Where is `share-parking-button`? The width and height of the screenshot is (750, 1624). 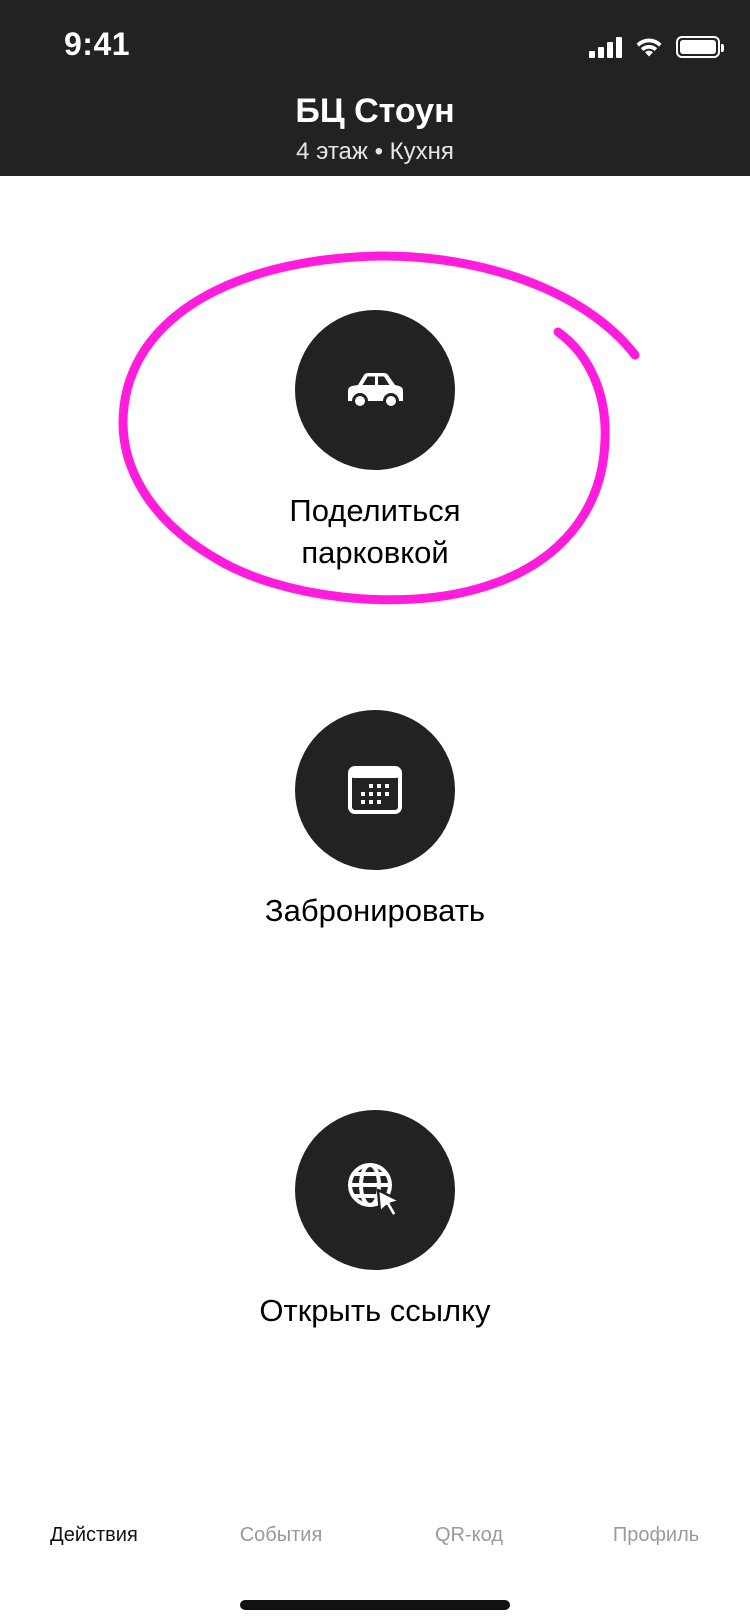
share-parking-button is located at coordinates (375, 390).